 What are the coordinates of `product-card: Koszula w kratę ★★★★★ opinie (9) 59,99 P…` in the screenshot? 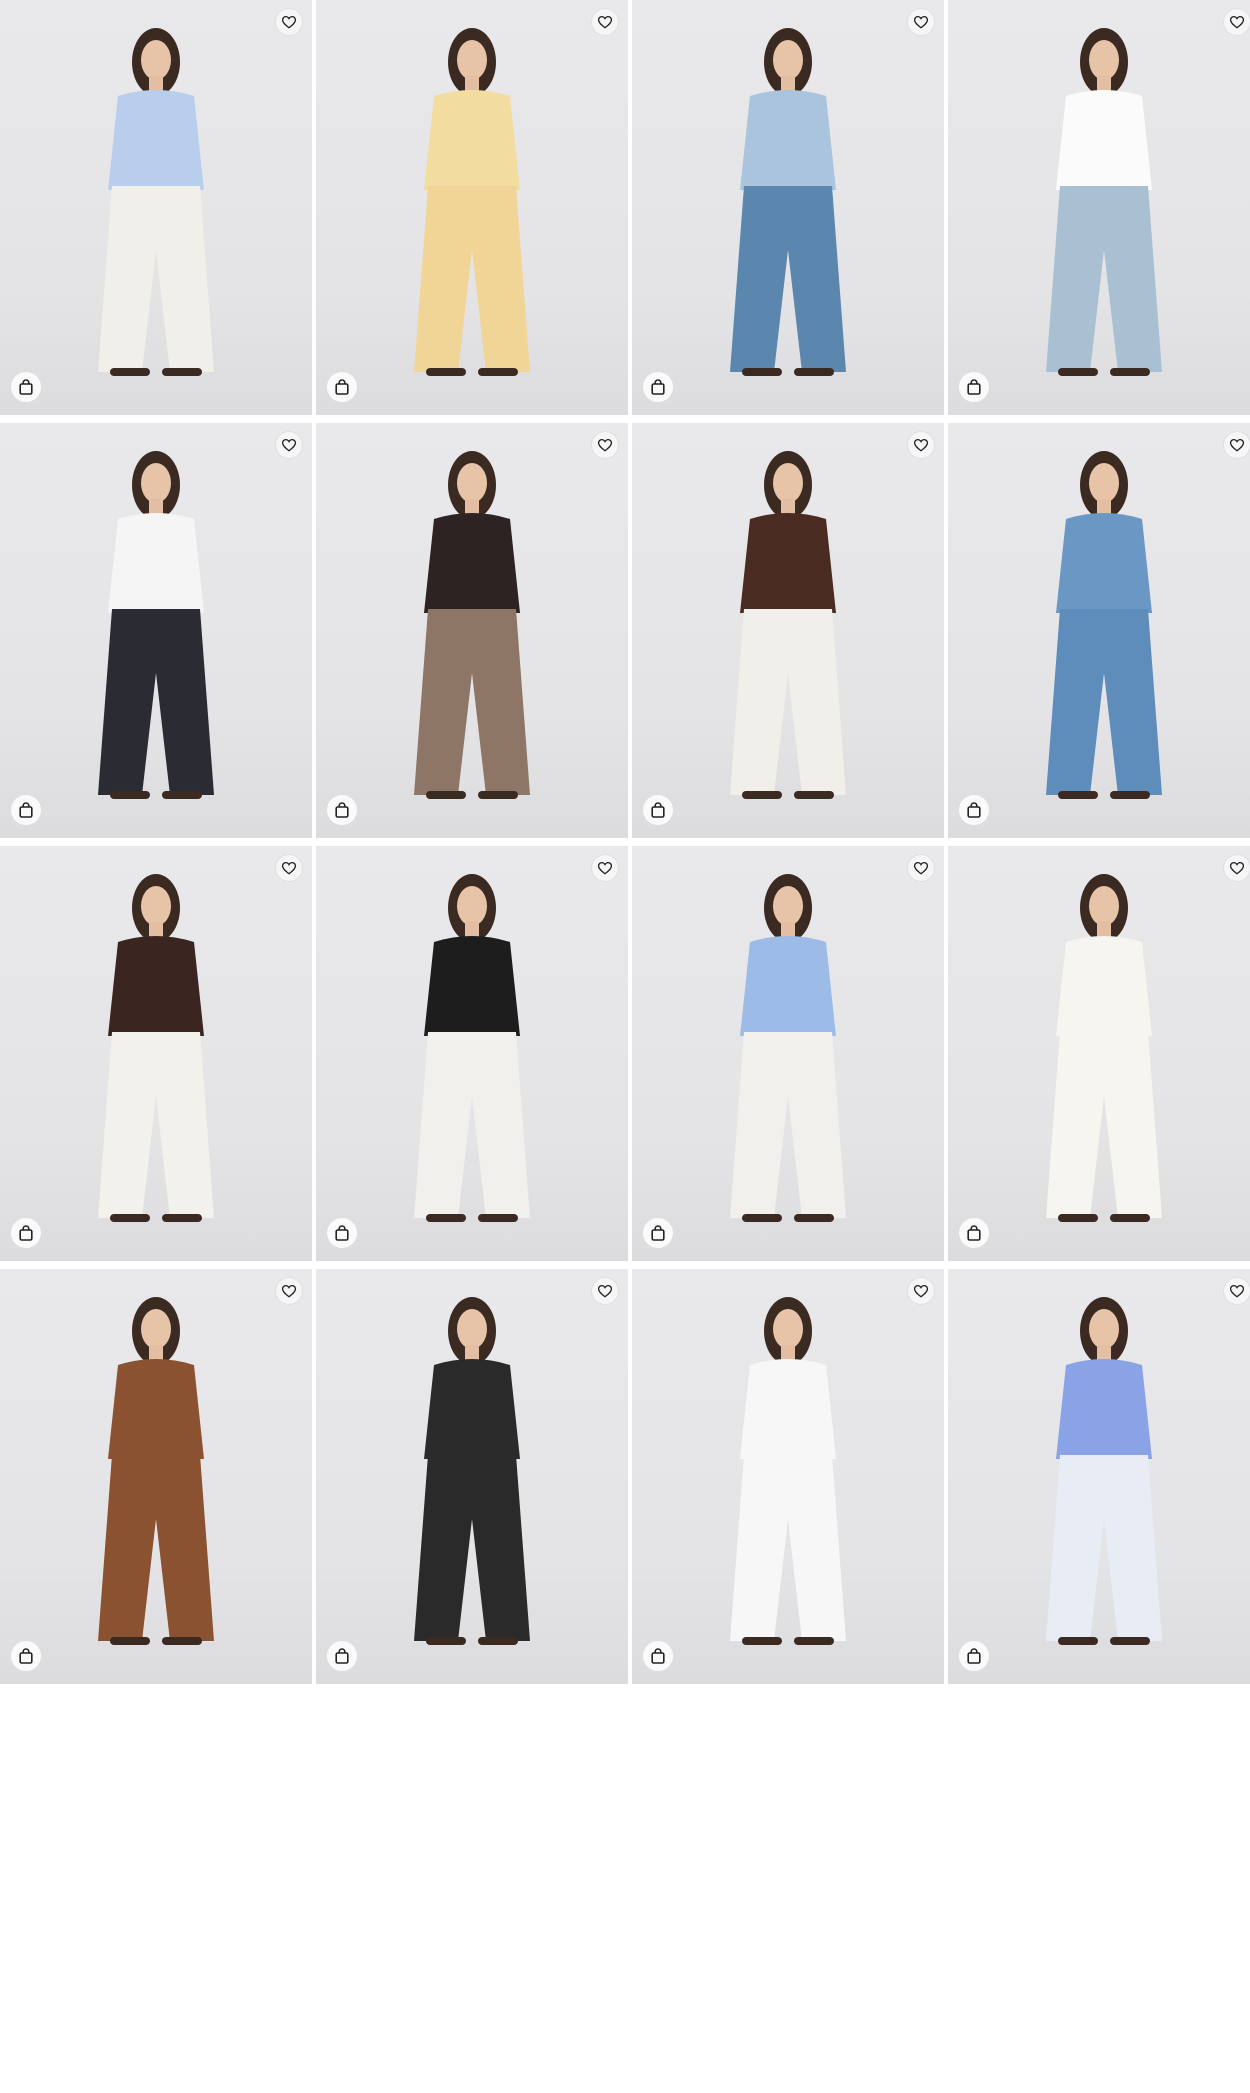 It's located at (788, 1088).